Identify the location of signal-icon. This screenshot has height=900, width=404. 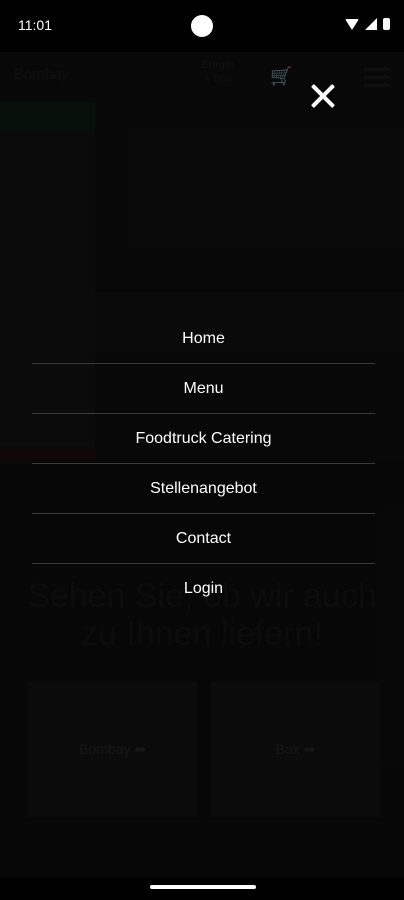
(371, 24).